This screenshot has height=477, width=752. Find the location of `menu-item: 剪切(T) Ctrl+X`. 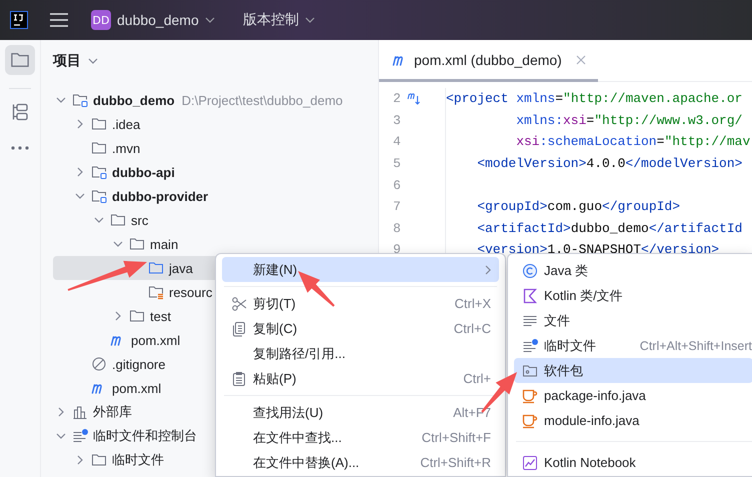

menu-item: 剪切(T) Ctrl+X is located at coordinates (360, 303).